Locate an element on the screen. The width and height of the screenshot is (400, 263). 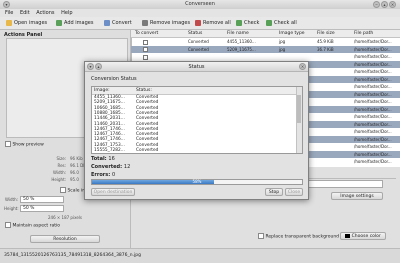
col-status: Status: is located at coordinates (144, 90).